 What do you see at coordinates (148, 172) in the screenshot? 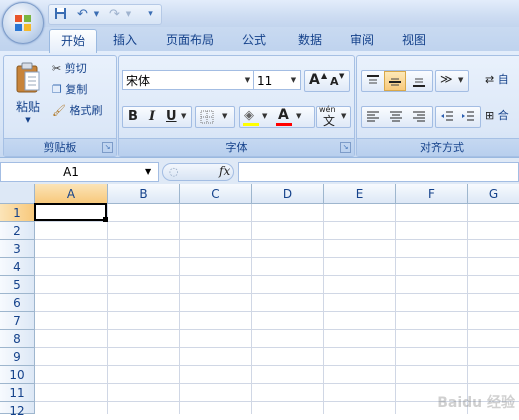
I see `name-box-dropdown-icon: ▼` at bounding box center [148, 172].